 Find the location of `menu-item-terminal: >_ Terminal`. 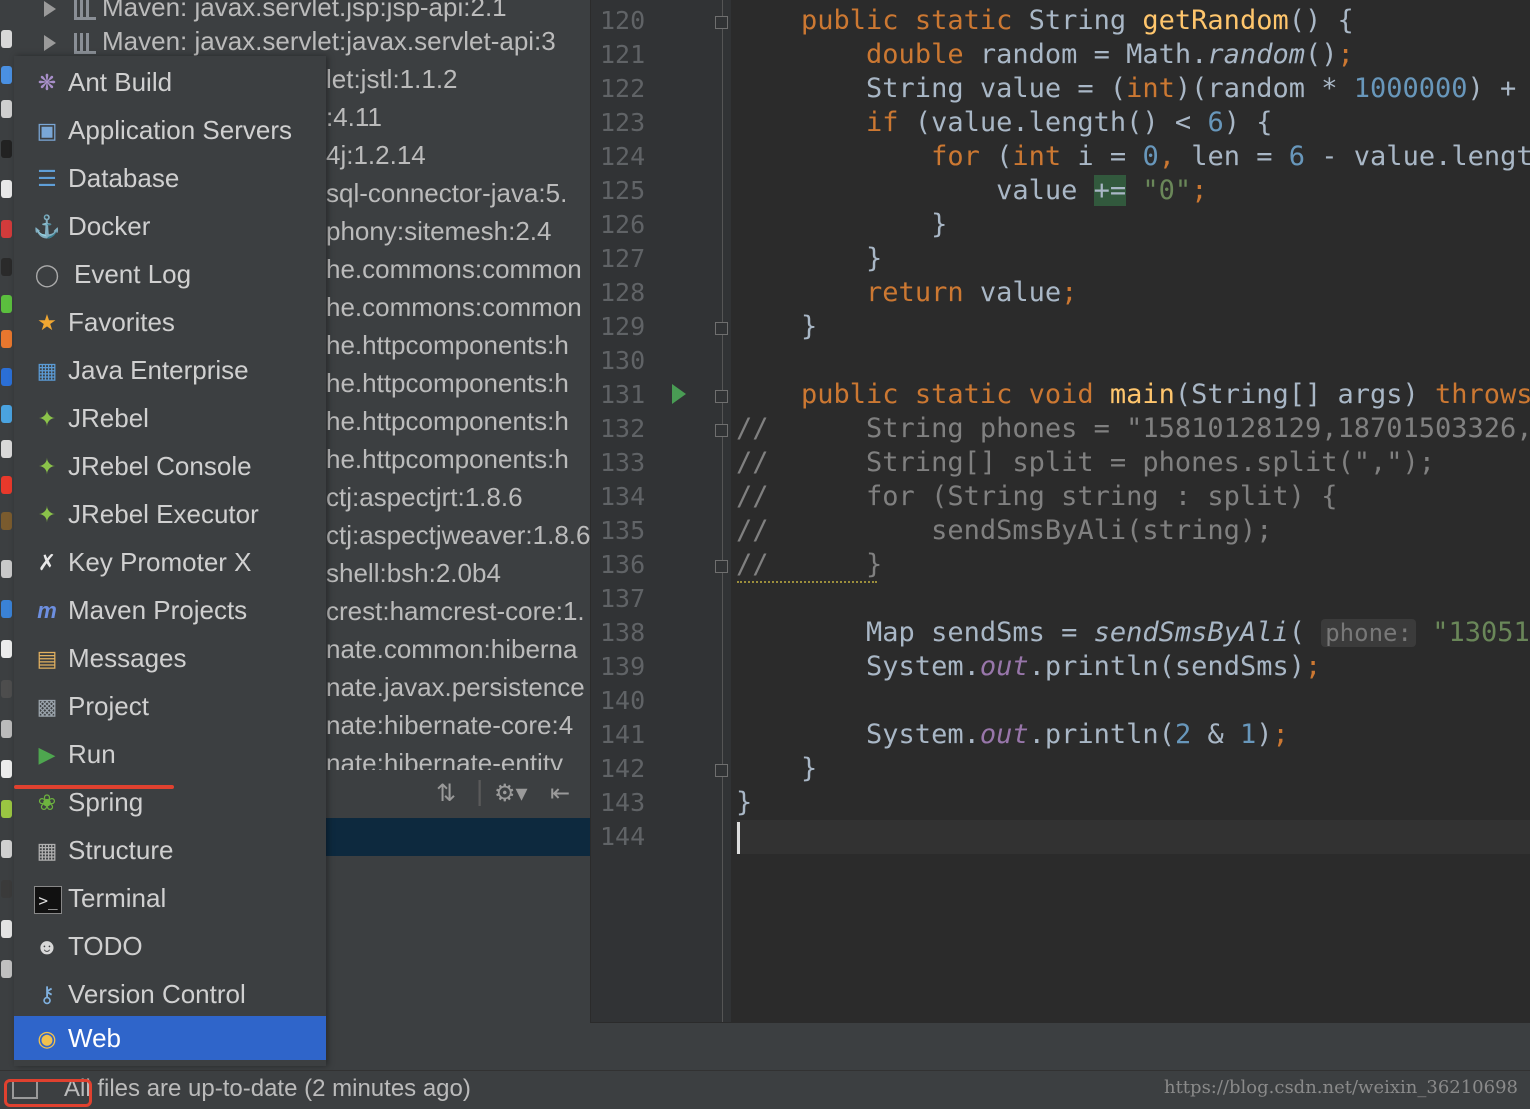

menu-item-terminal: >_ Terminal is located at coordinates (170, 898).